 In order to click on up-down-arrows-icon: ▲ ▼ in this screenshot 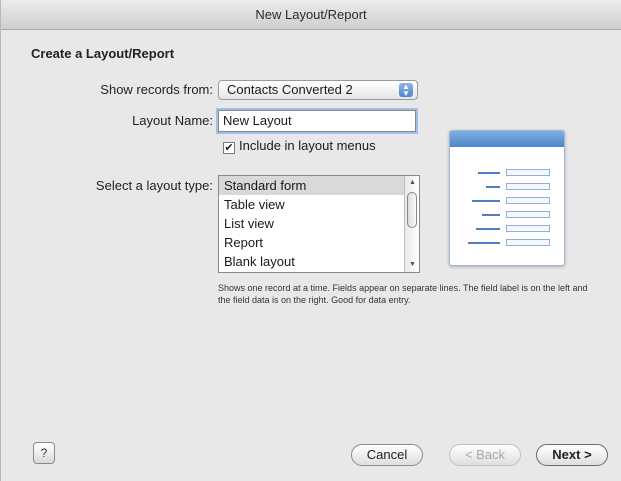, I will do `click(406, 90)`.